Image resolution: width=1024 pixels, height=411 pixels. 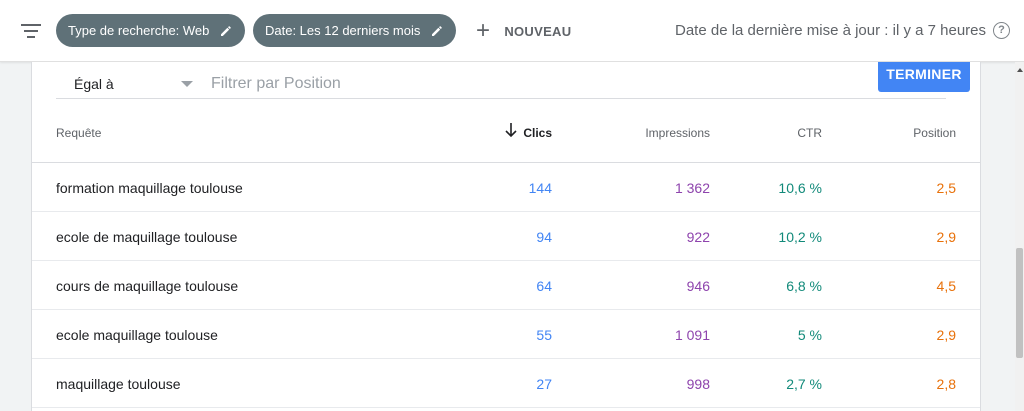 What do you see at coordinates (692, 335) in the screenshot?
I see `impressions-cell: 1 091` at bounding box center [692, 335].